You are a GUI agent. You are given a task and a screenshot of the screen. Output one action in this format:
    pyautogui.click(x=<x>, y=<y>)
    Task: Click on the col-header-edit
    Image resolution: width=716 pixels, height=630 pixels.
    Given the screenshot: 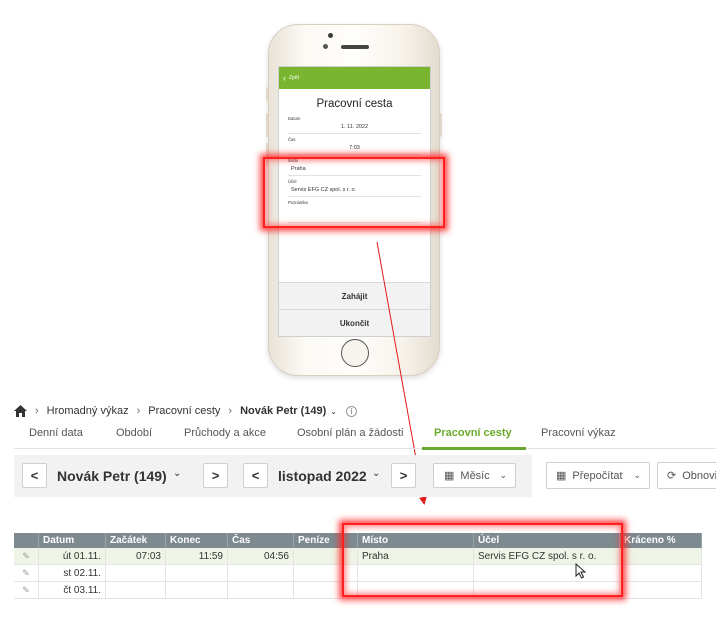 What is the action you would take?
    pyautogui.click(x=26, y=540)
    